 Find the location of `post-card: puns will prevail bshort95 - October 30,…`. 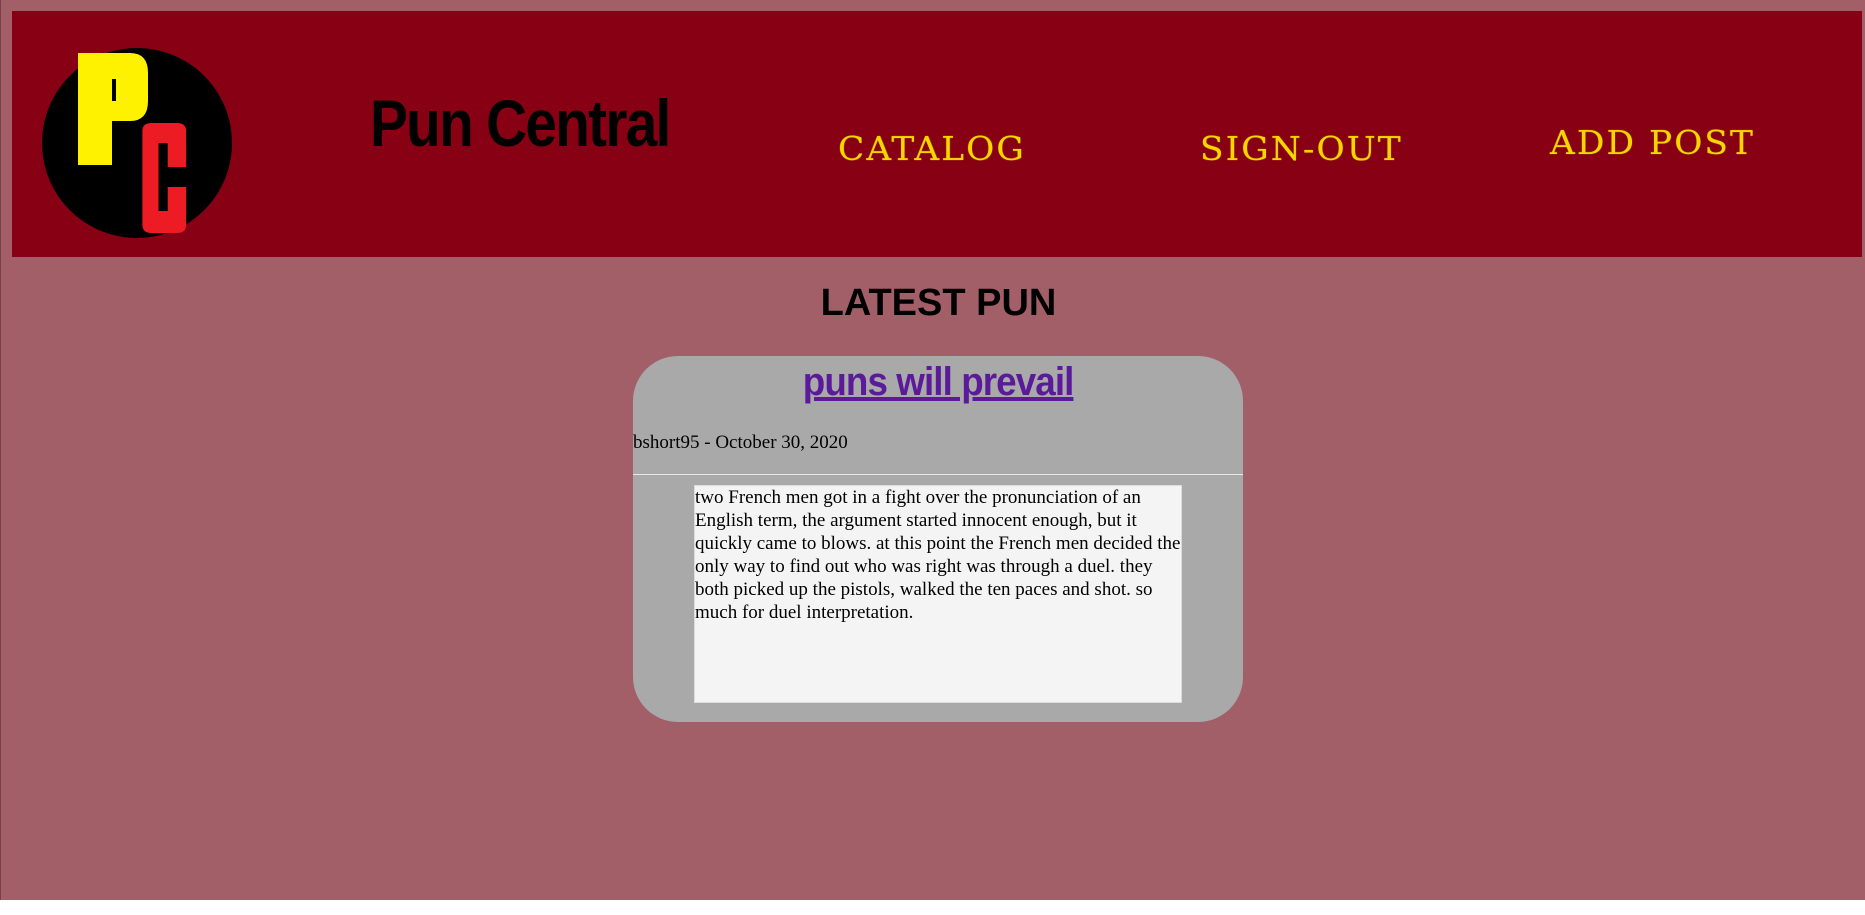

post-card: puns will prevail bshort95 - October 30,… is located at coordinates (938, 539).